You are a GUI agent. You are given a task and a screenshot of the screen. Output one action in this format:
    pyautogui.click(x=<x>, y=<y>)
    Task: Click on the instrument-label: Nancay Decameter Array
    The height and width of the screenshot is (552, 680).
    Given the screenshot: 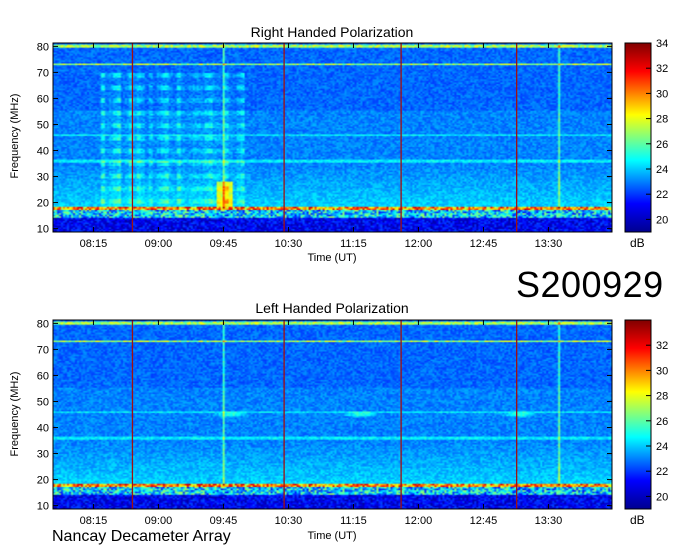 What is the action you would take?
    pyautogui.click(x=141, y=536)
    